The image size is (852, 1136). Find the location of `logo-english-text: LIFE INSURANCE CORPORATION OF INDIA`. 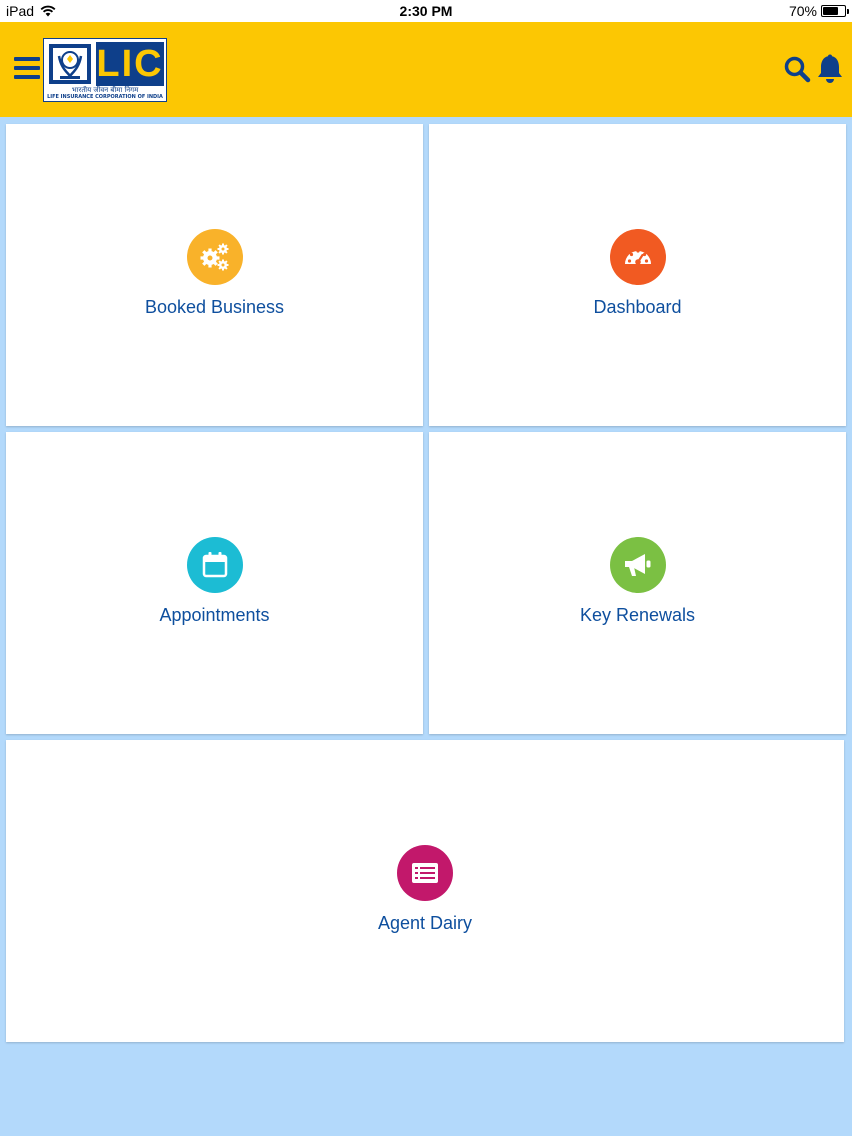

logo-english-text: LIFE INSURANCE CORPORATION OF INDIA is located at coordinates (105, 97).